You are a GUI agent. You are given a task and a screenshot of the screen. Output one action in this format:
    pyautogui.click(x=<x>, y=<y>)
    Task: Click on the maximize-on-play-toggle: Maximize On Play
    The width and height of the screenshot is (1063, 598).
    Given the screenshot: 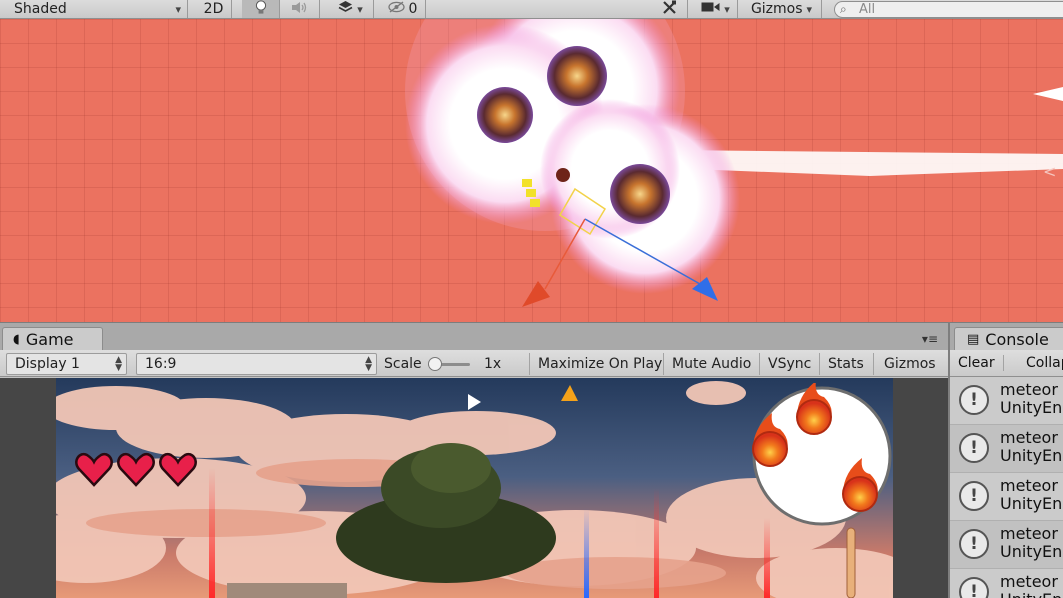 What is the action you would take?
    pyautogui.click(x=599, y=364)
    